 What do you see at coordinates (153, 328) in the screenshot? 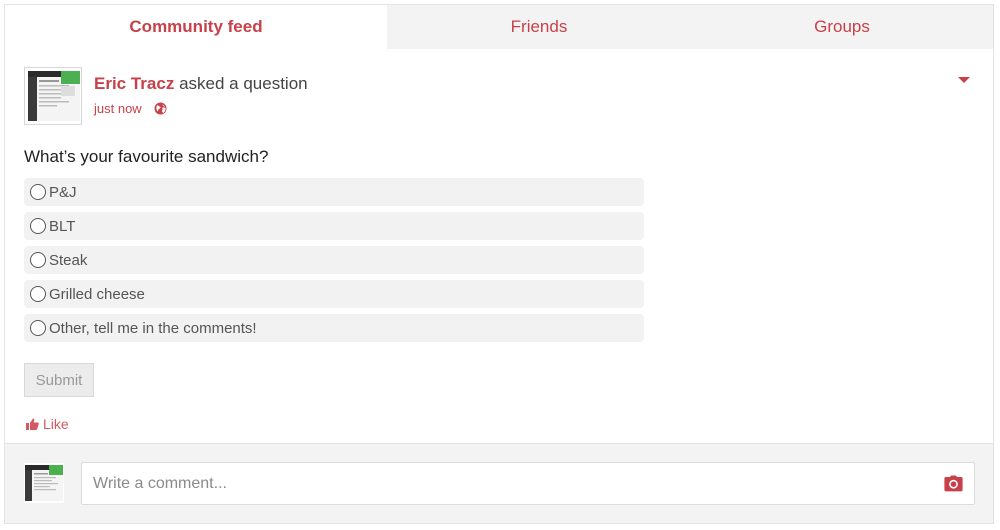
I see `poll-option-label: Other, tell me in the comments!` at bounding box center [153, 328].